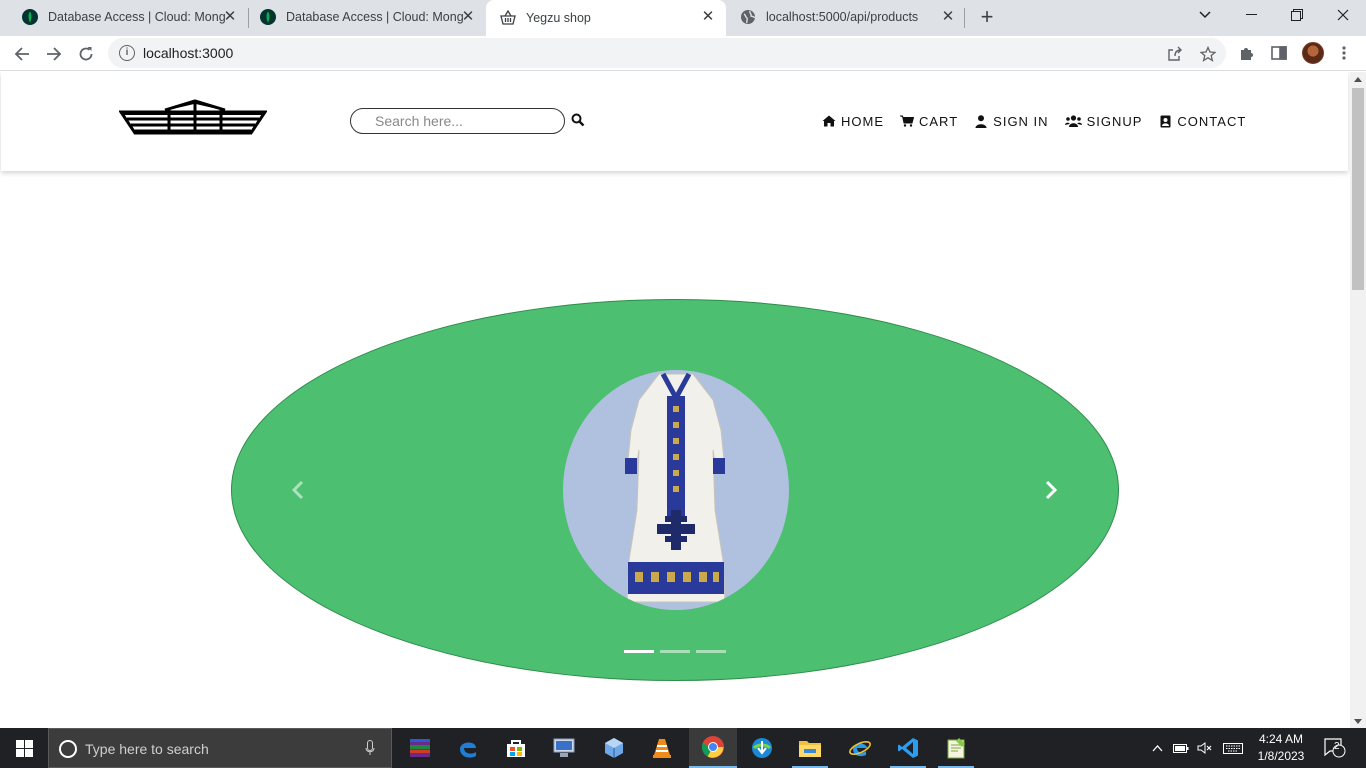 Image resolution: width=1366 pixels, height=768 pixels. What do you see at coordinates (964, 18) in the screenshot?
I see `tab-divider` at bounding box center [964, 18].